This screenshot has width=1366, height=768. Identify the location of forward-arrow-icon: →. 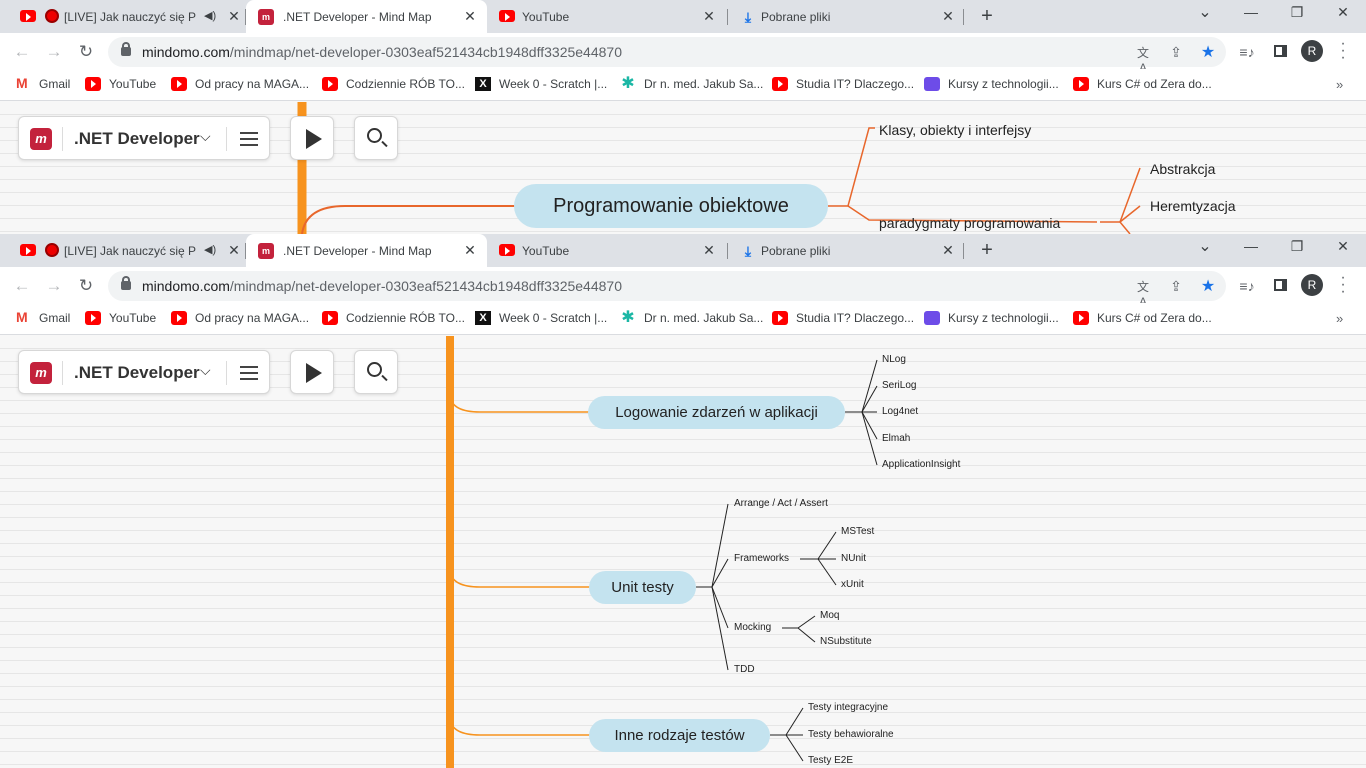
(54, 286).